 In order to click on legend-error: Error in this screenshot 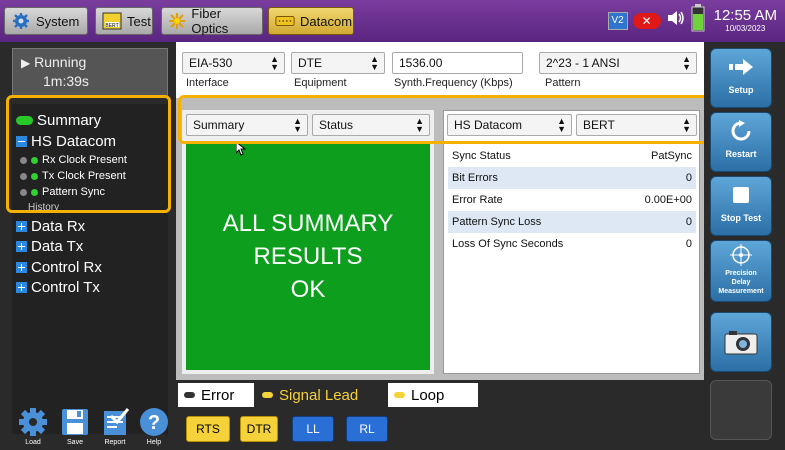, I will do `click(216, 395)`.